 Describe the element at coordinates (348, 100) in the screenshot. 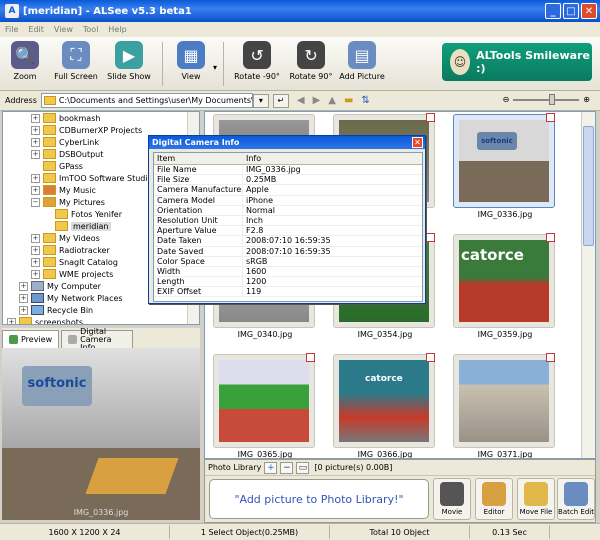

I see `folder-up-icon: ▬` at that location.